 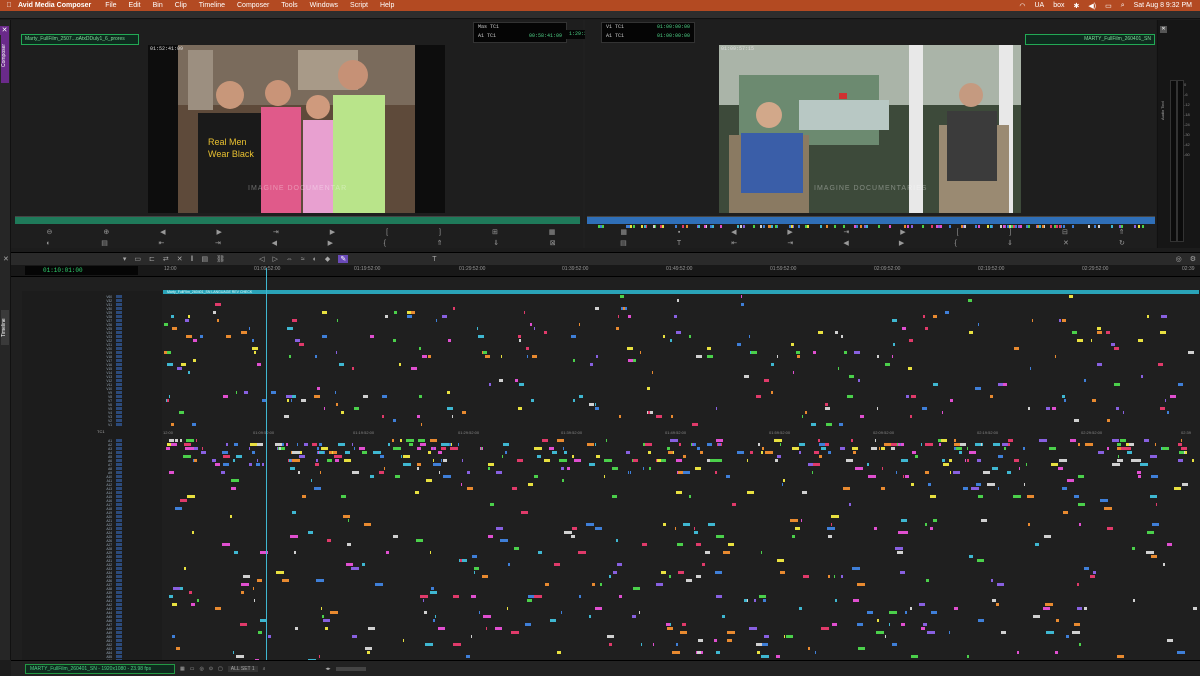 What do you see at coordinates (166, 259) in the screenshot?
I see `segment-tool-icon: ⇄` at bounding box center [166, 259].